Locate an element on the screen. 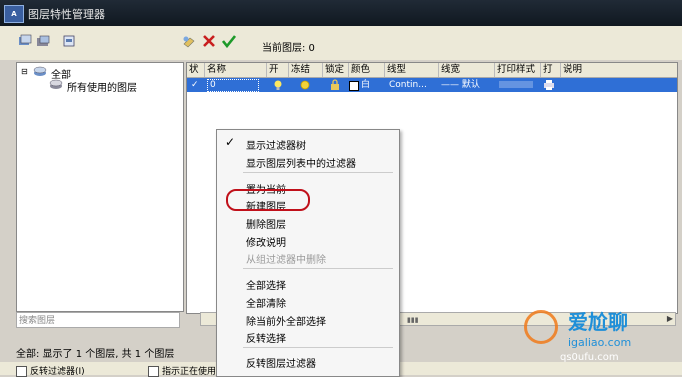  printer-icon is located at coordinates (549, 85).